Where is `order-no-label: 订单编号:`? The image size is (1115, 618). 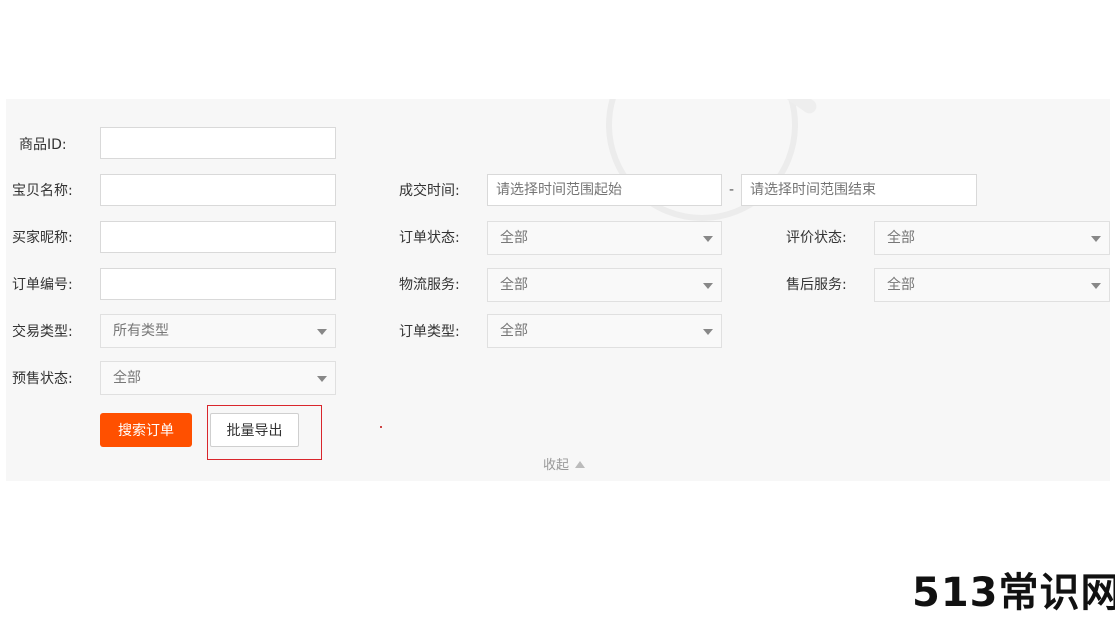 order-no-label: 订单编号: is located at coordinates (42, 285).